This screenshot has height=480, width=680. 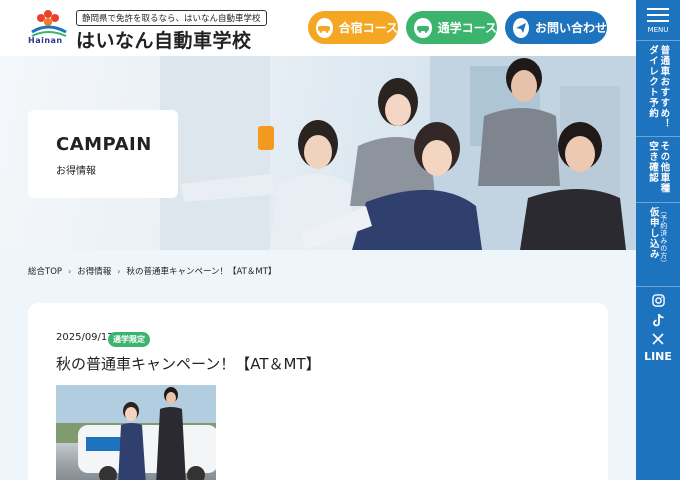 What do you see at coordinates (658, 338) in the screenshot?
I see `x-icon` at bounding box center [658, 338].